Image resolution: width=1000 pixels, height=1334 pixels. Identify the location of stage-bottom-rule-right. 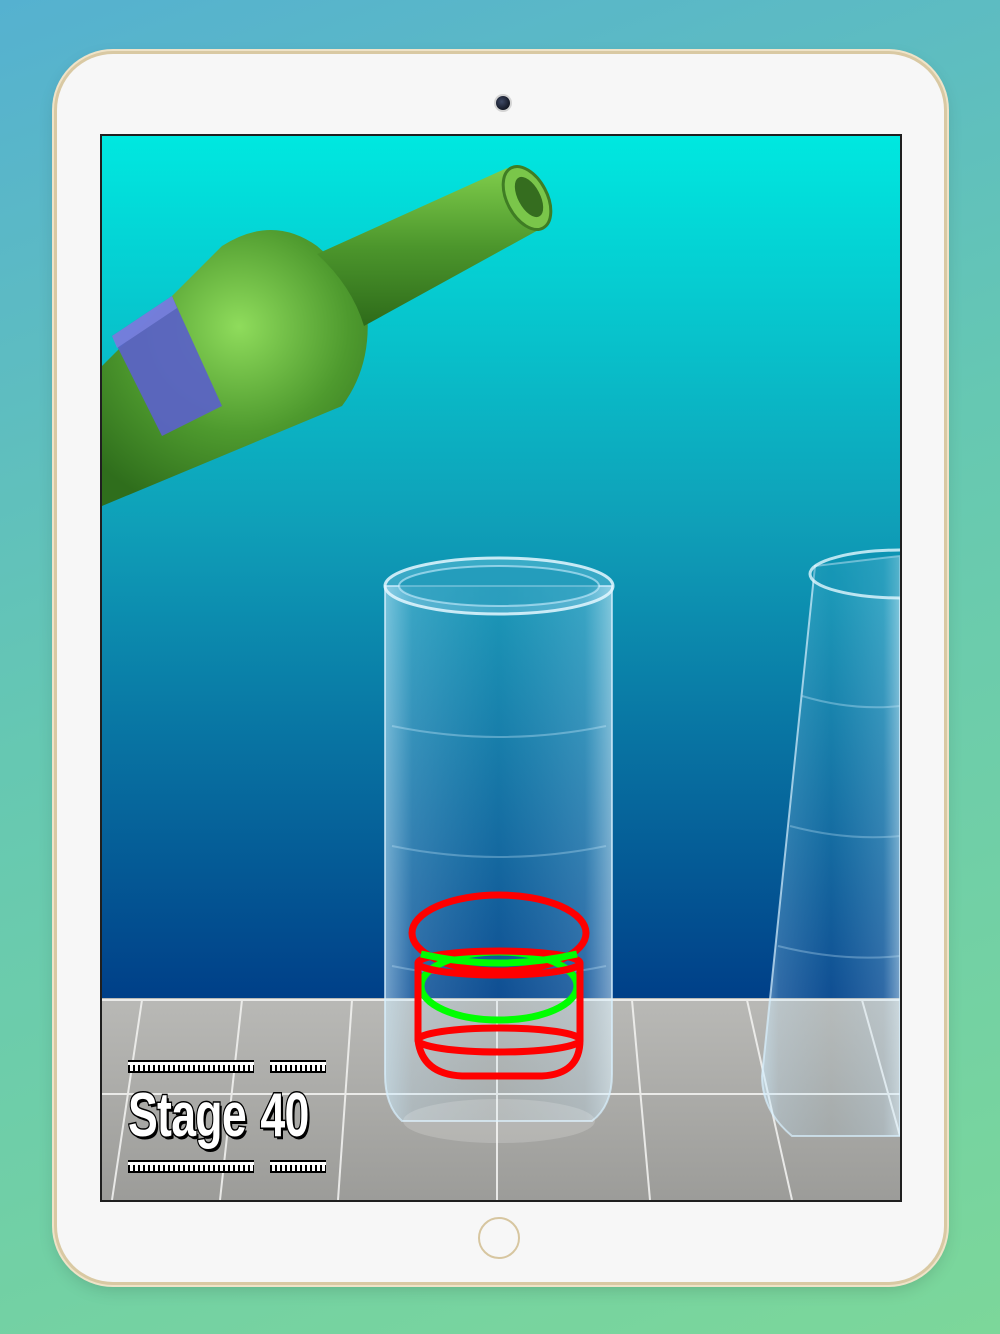
(298, 1166).